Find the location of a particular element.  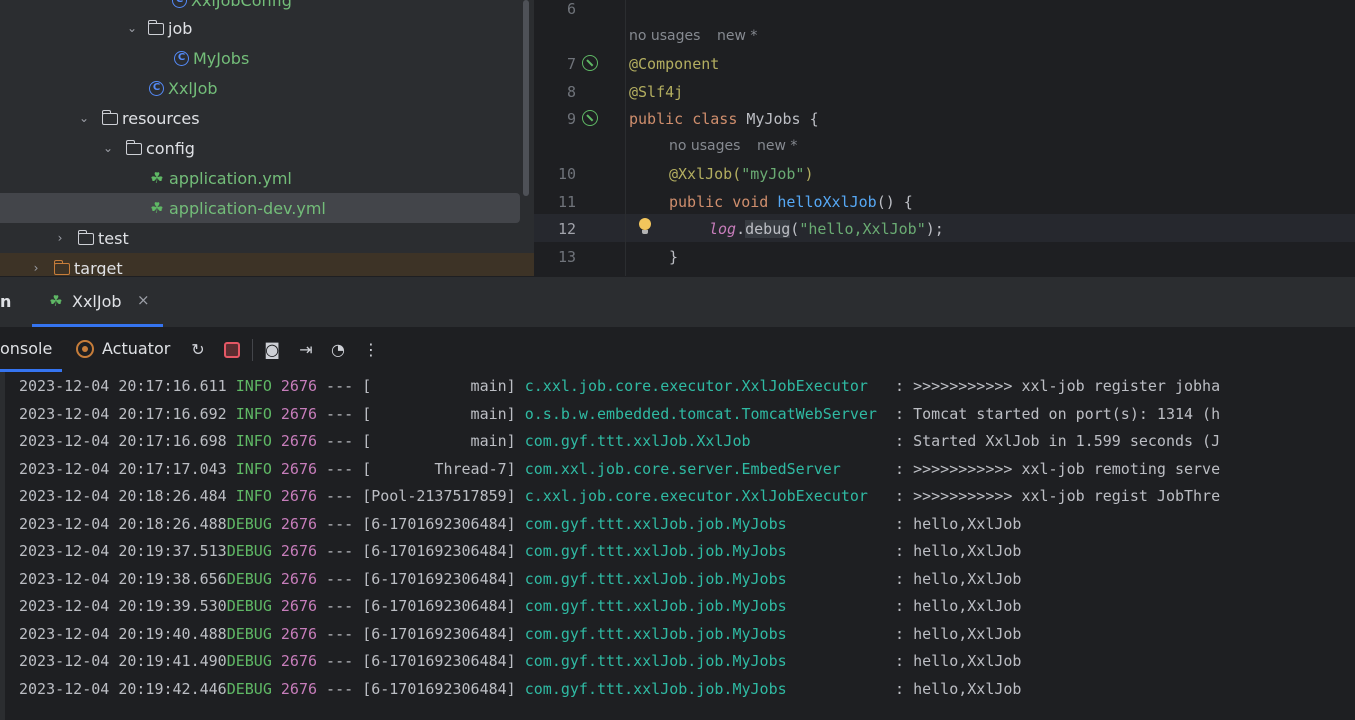

folder-icon is located at coordinates (133, 147).